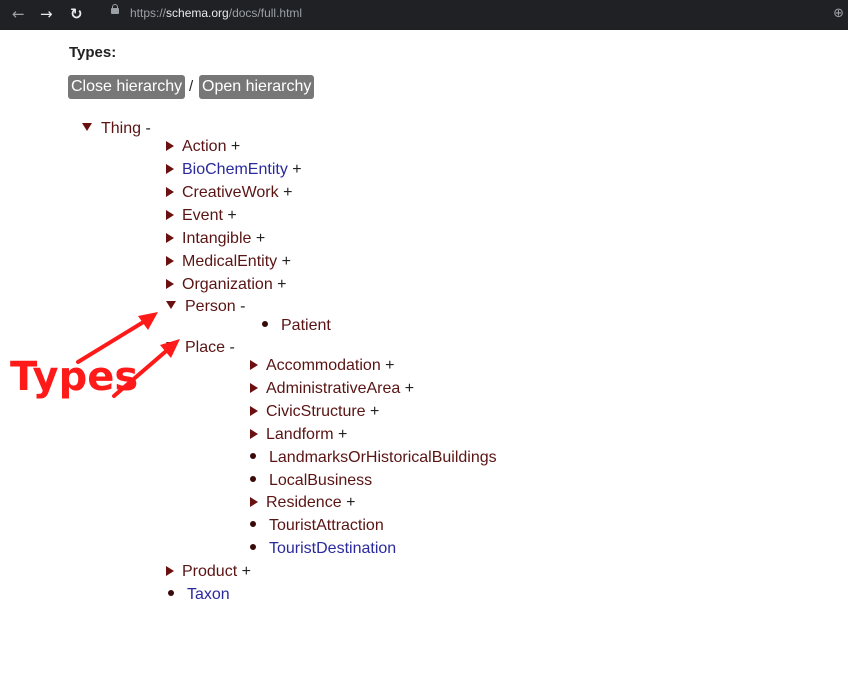 The height and width of the screenshot is (700, 848). Describe the element at coordinates (146, 368) in the screenshot. I see `annotation-arrow-place` at that location.